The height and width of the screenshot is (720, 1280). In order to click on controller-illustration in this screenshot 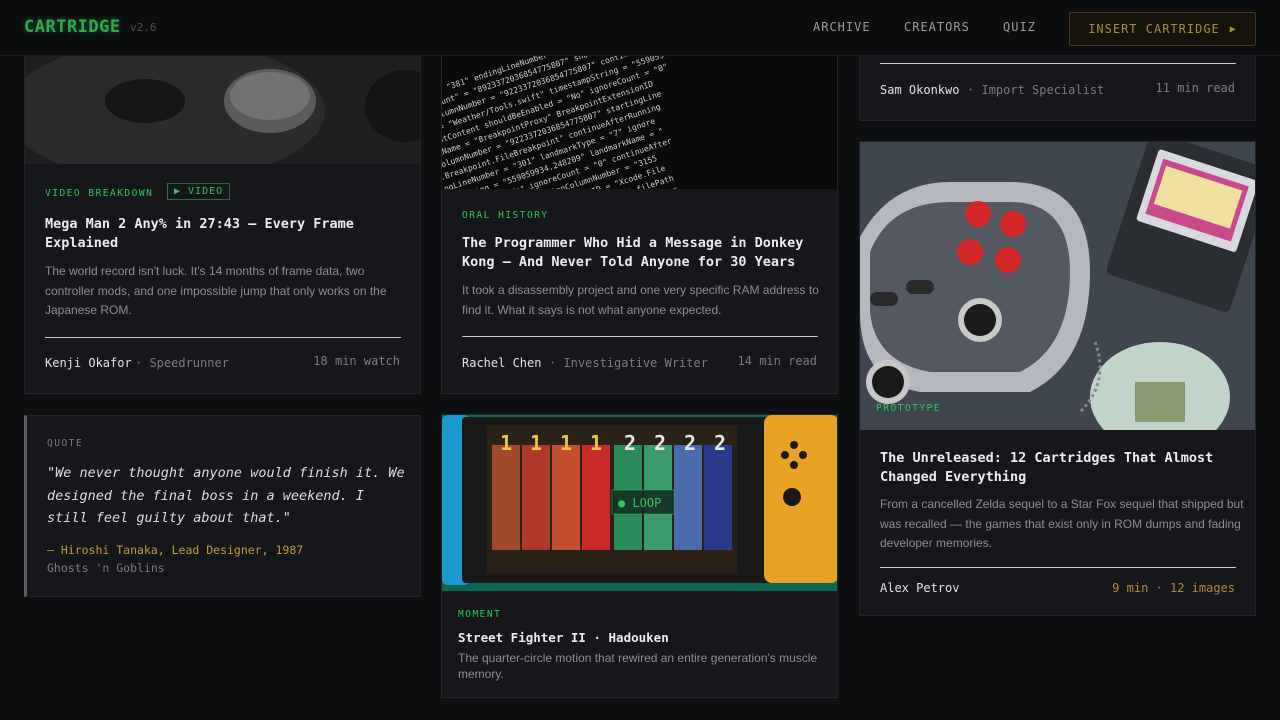, I will do `click(222, 102)`.